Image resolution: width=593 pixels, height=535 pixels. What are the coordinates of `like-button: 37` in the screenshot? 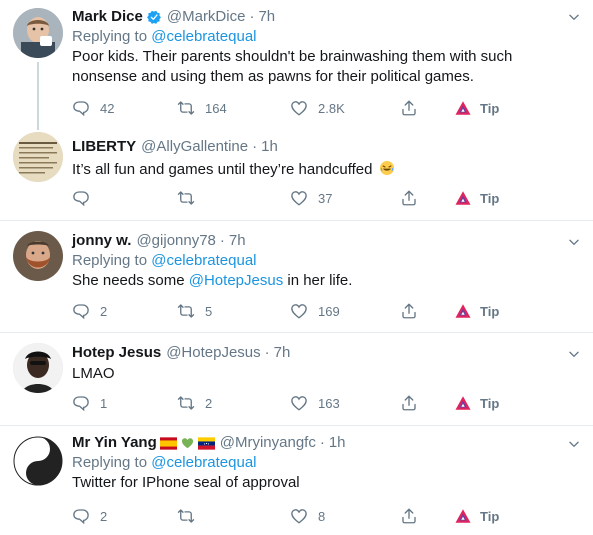 It's located at (311, 198).